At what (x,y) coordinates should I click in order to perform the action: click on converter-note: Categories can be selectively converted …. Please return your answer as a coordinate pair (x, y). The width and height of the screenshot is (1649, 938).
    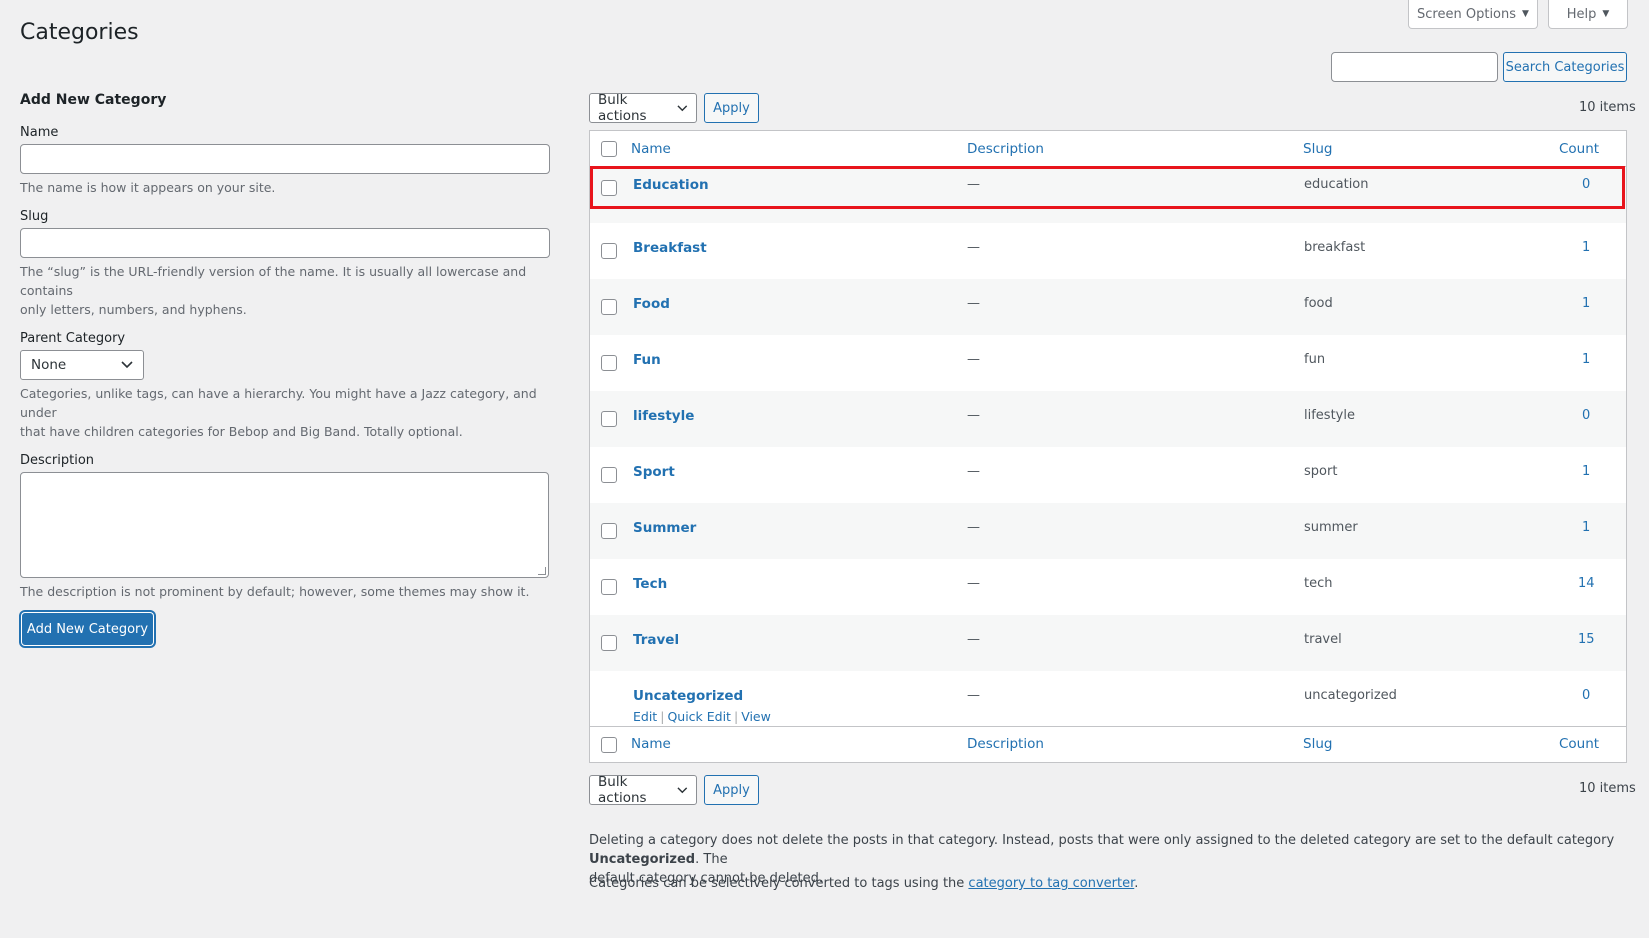
    Looking at the image, I should click on (1109, 883).